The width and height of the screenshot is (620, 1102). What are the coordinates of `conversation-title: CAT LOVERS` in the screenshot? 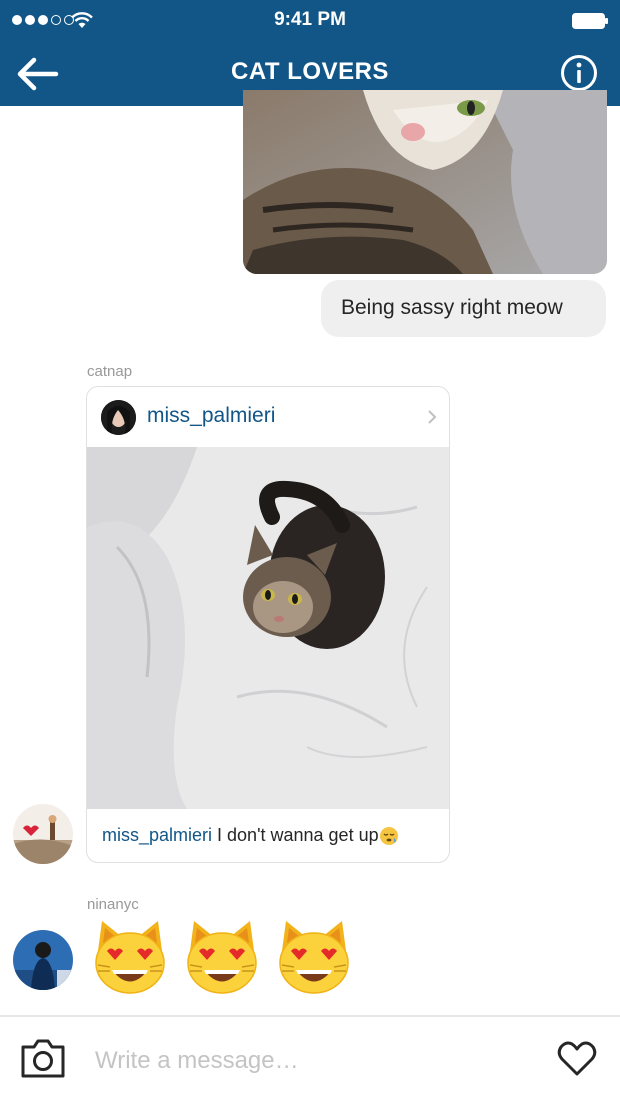 It's located at (310, 71).